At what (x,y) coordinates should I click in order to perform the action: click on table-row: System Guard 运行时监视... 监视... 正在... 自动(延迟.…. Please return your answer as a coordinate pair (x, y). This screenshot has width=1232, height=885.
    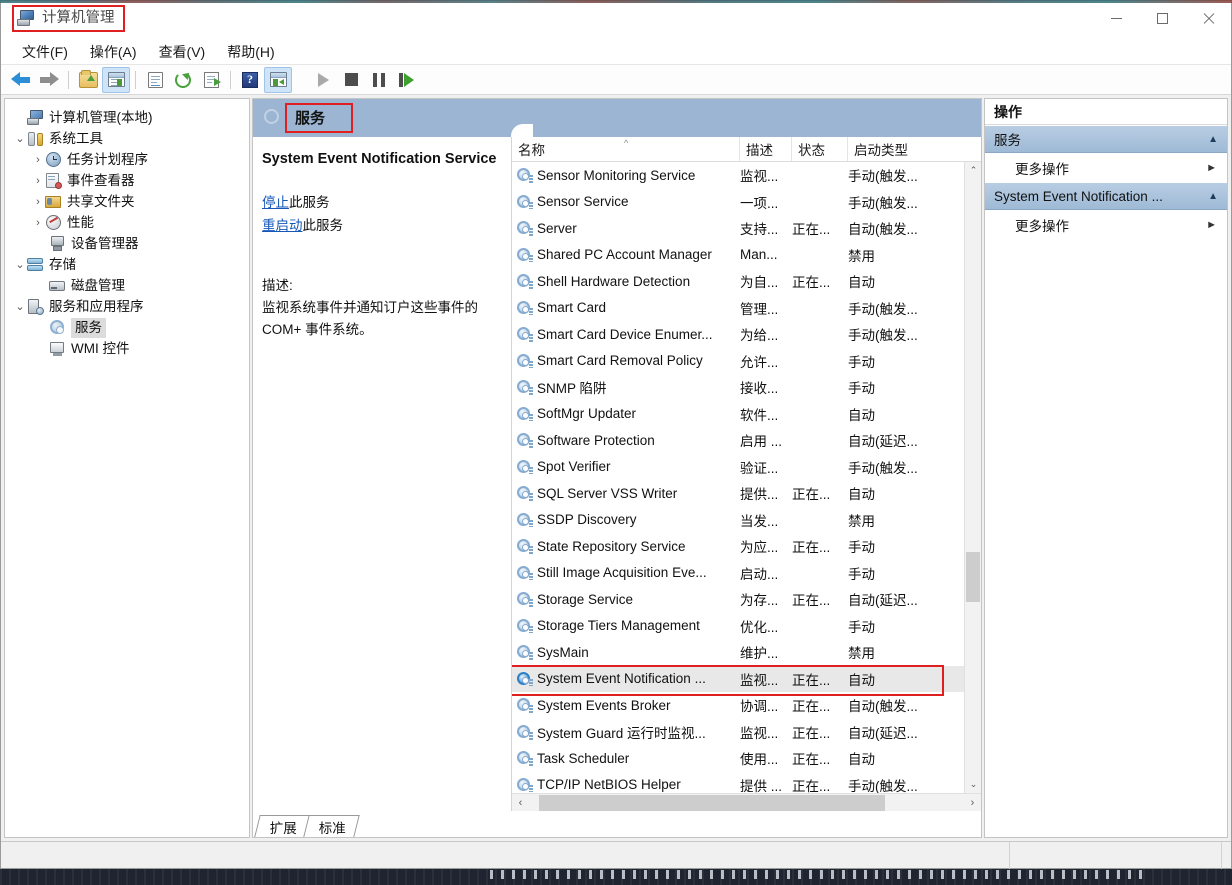
    Looking at the image, I should click on (746, 732).